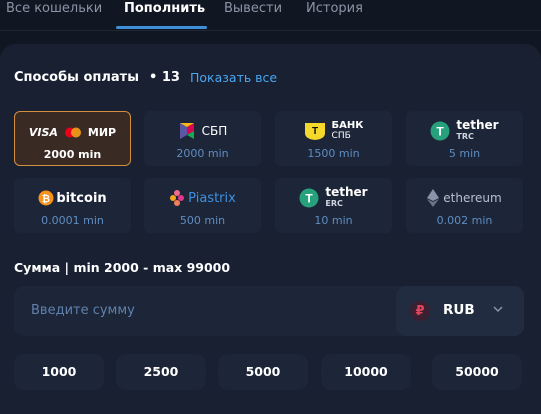 The height and width of the screenshot is (414, 541). Describe the element at coordinates (122, 267) in the screenshot. I see `amount-label: Сумма | min 2000 - max 99000` at that location.